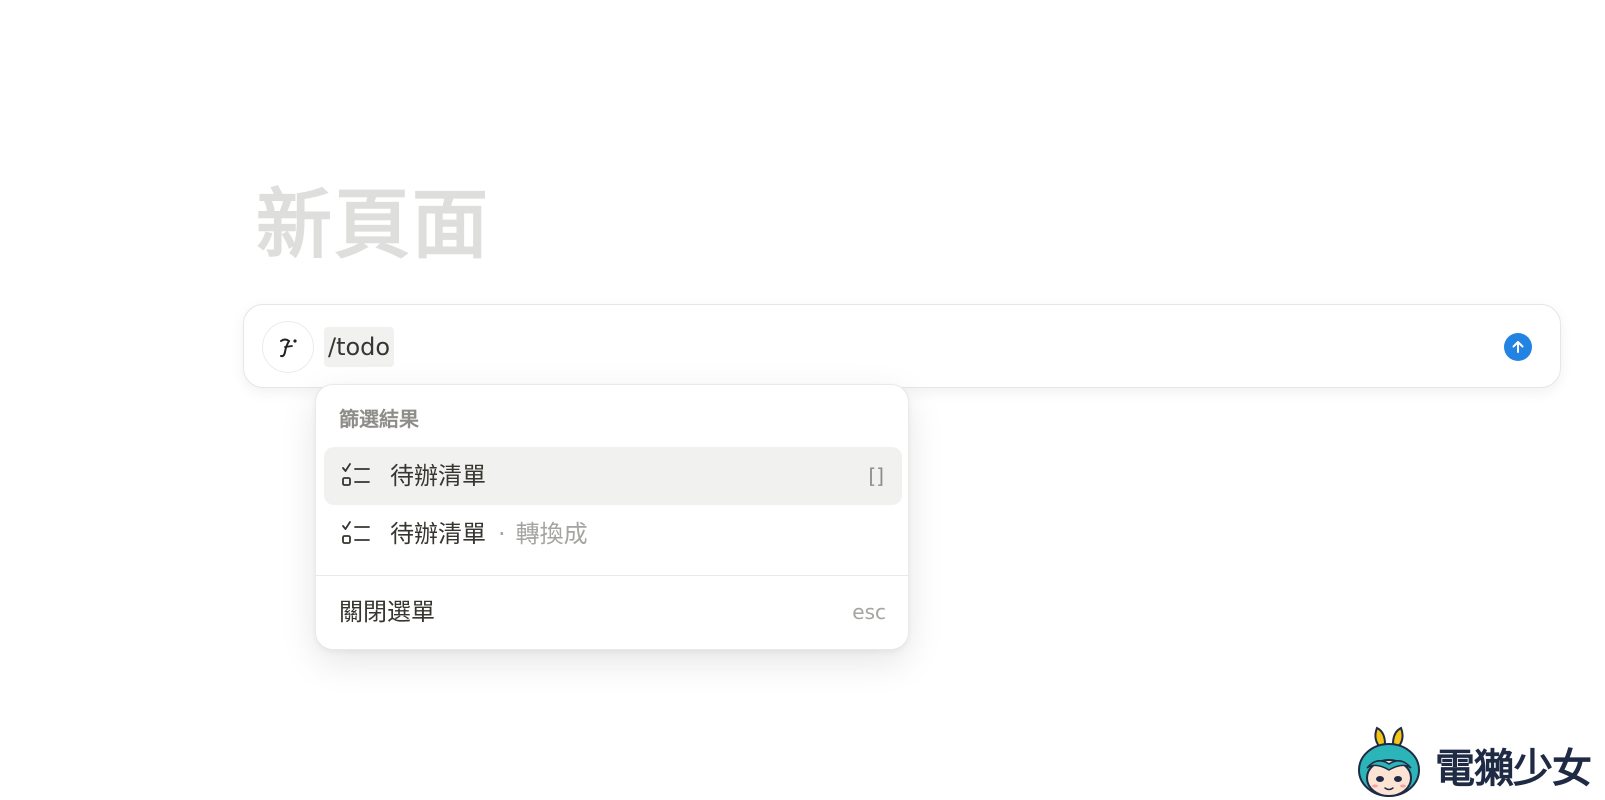 The height and width of the screenshot is (800, 1605). Describe the element at coordinates (869, 612) in the screenshot. I see `close-menu-shortcut: esc` at that location.